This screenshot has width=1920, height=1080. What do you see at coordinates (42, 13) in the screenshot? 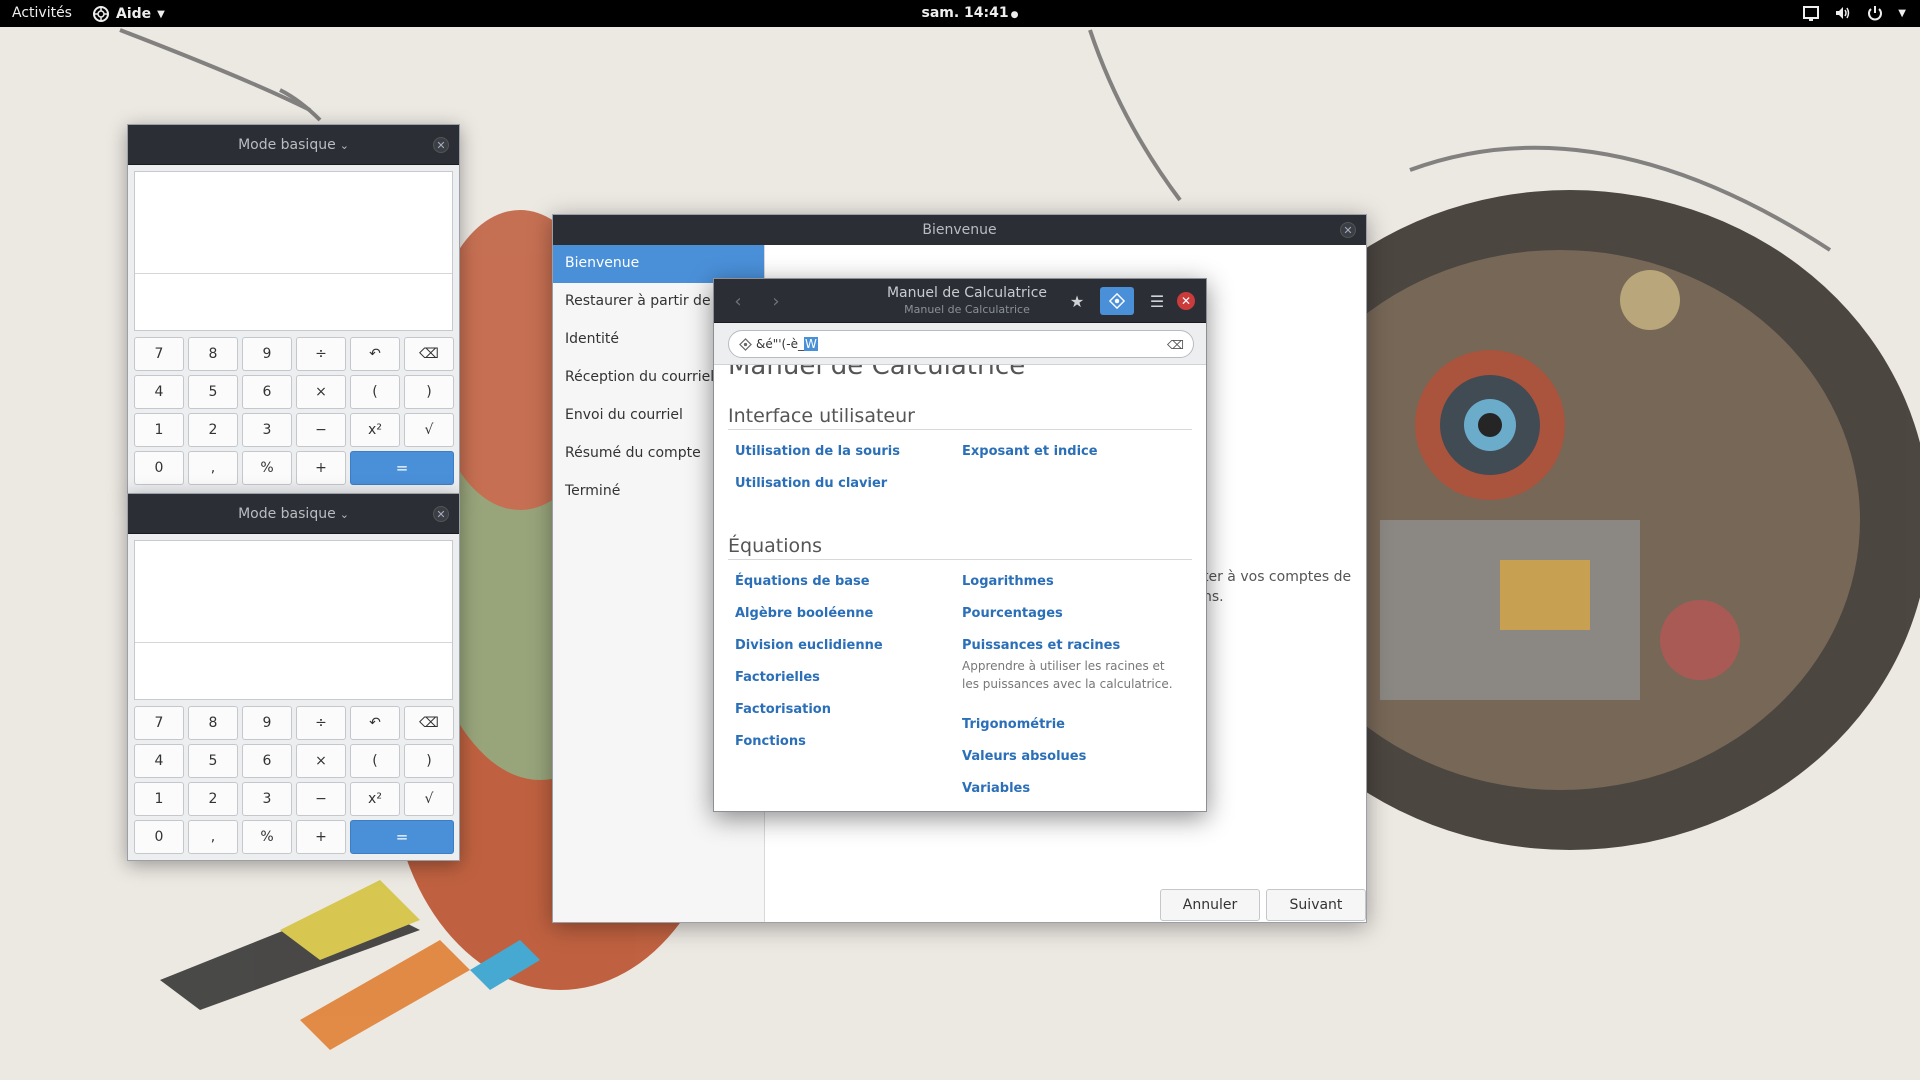
I see `activities-button: Activités` at bounding box center [42, 13].